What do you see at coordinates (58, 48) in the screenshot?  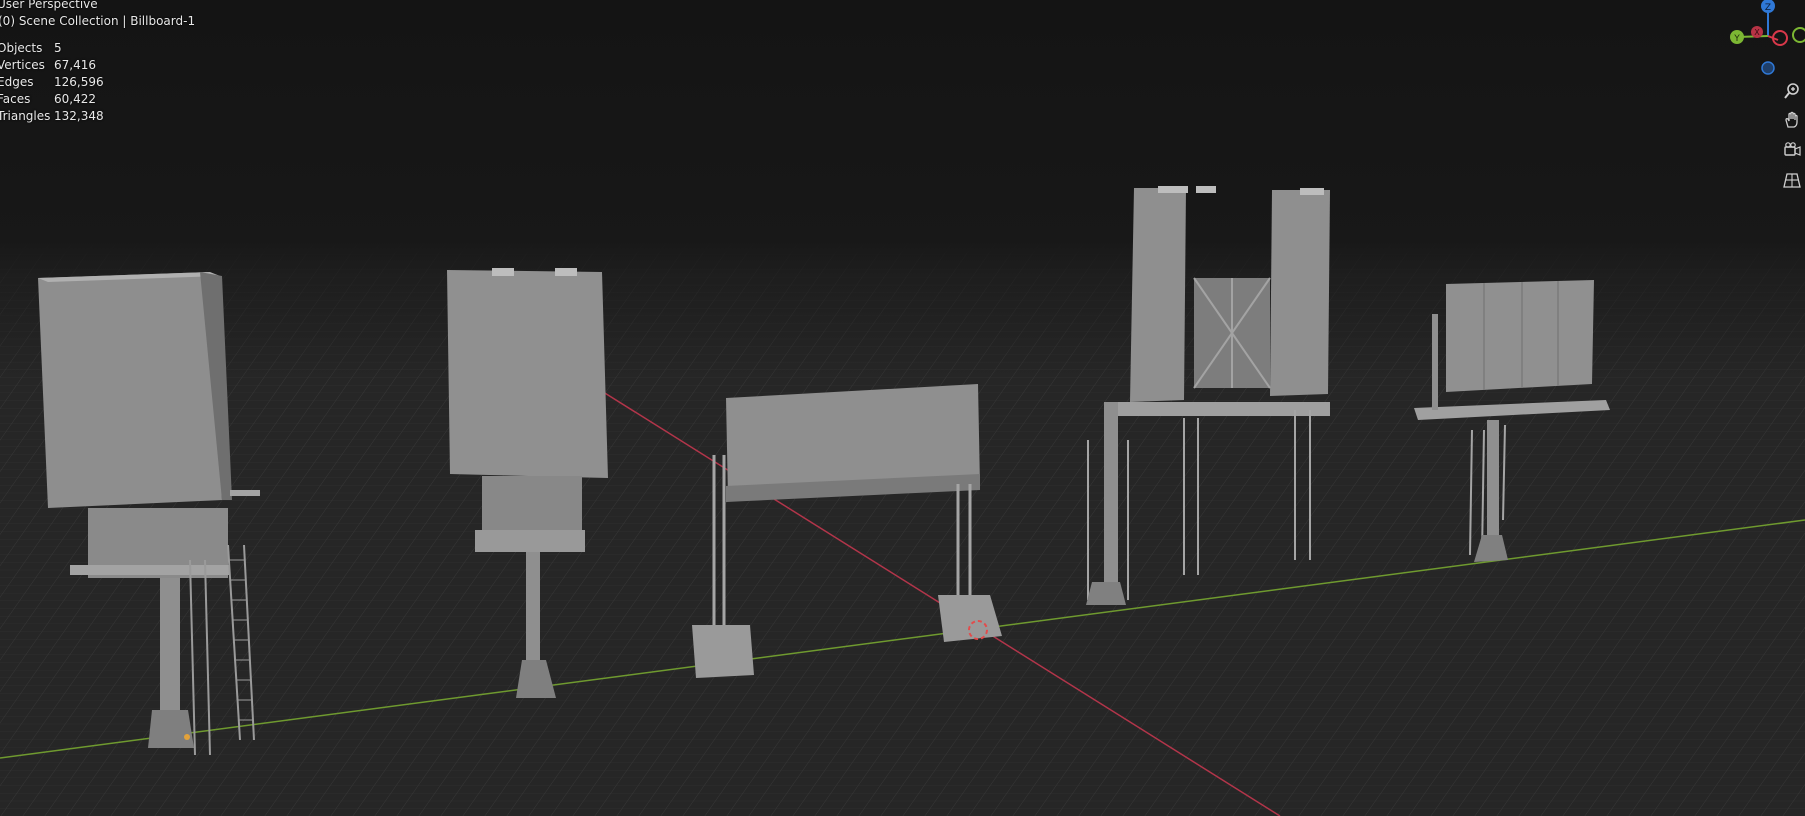 I see `stat-value: 5` at bounding box center [58, 48].